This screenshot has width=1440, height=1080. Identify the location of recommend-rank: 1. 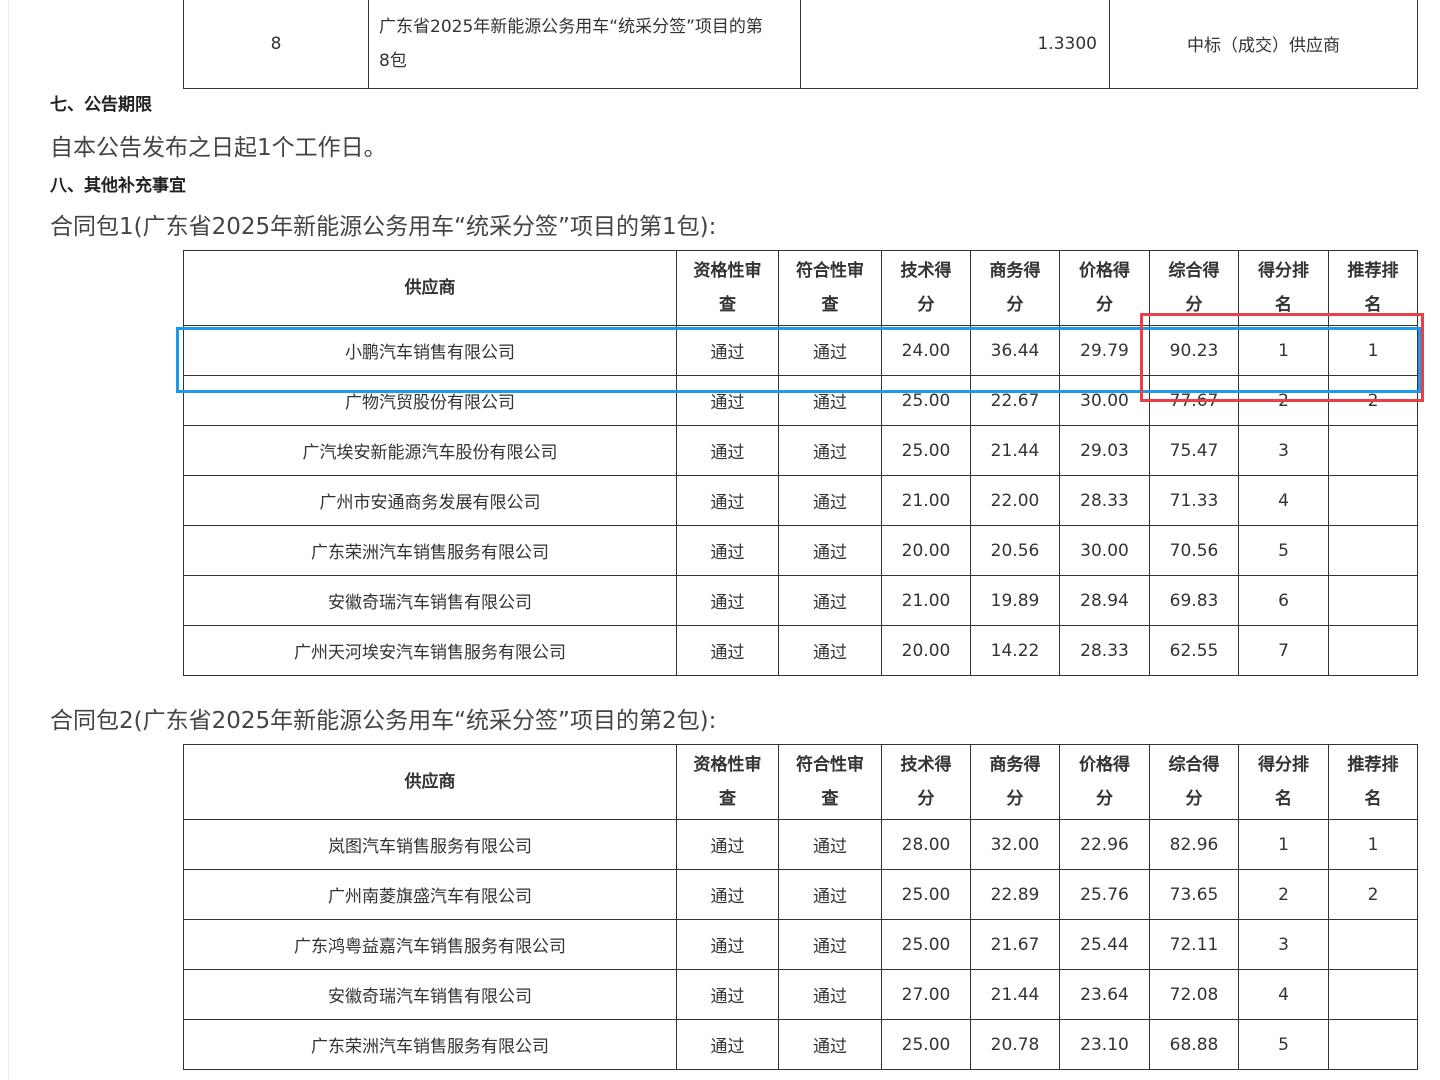
(1373, 844).